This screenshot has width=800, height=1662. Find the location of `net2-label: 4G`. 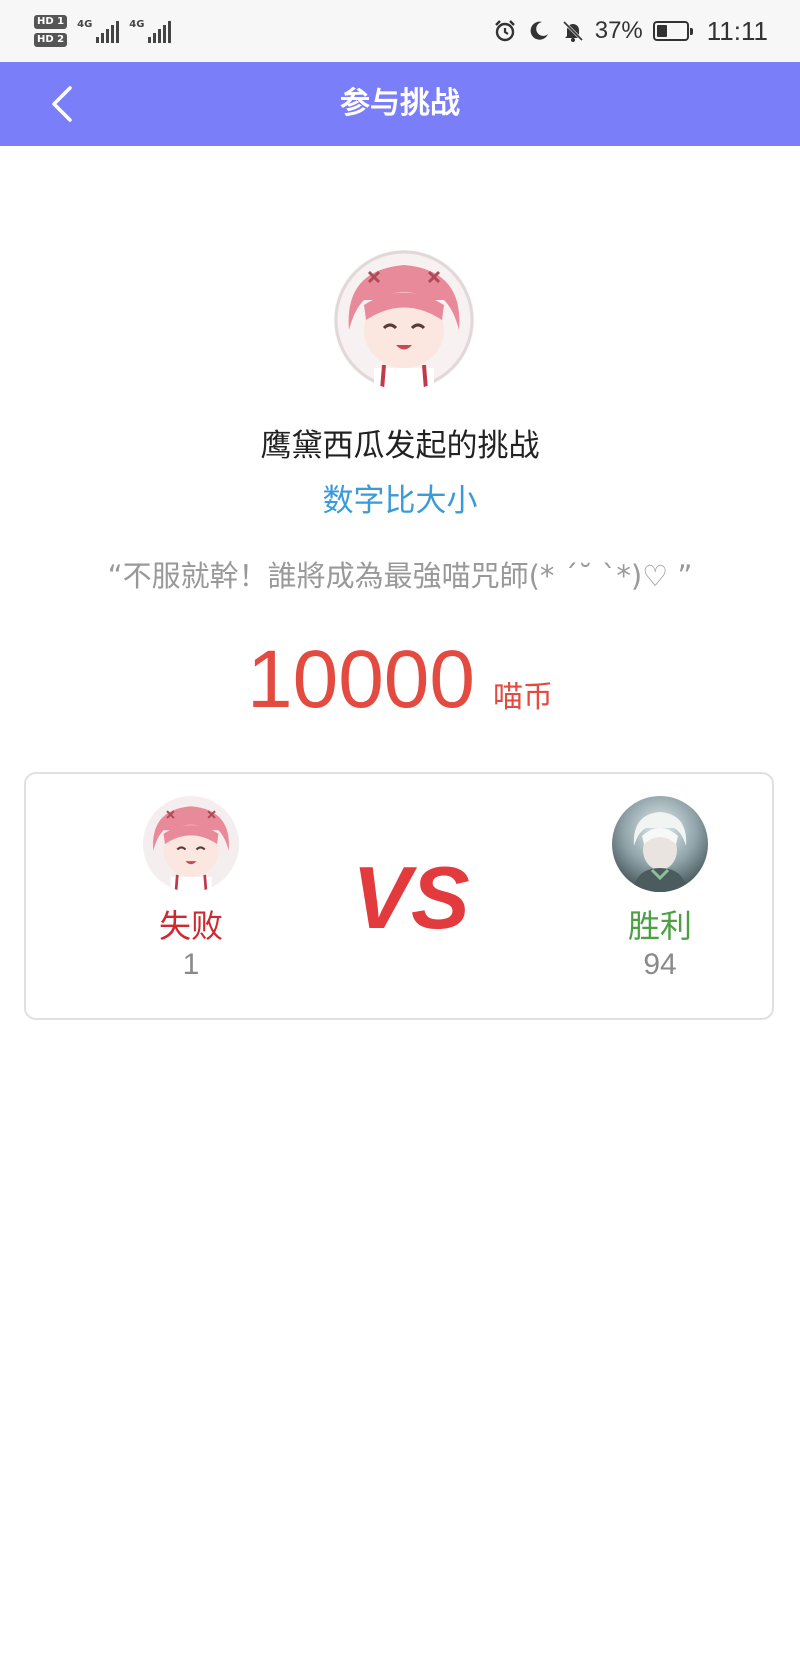

net2-label: 4G is located at coordinates (137, 24).